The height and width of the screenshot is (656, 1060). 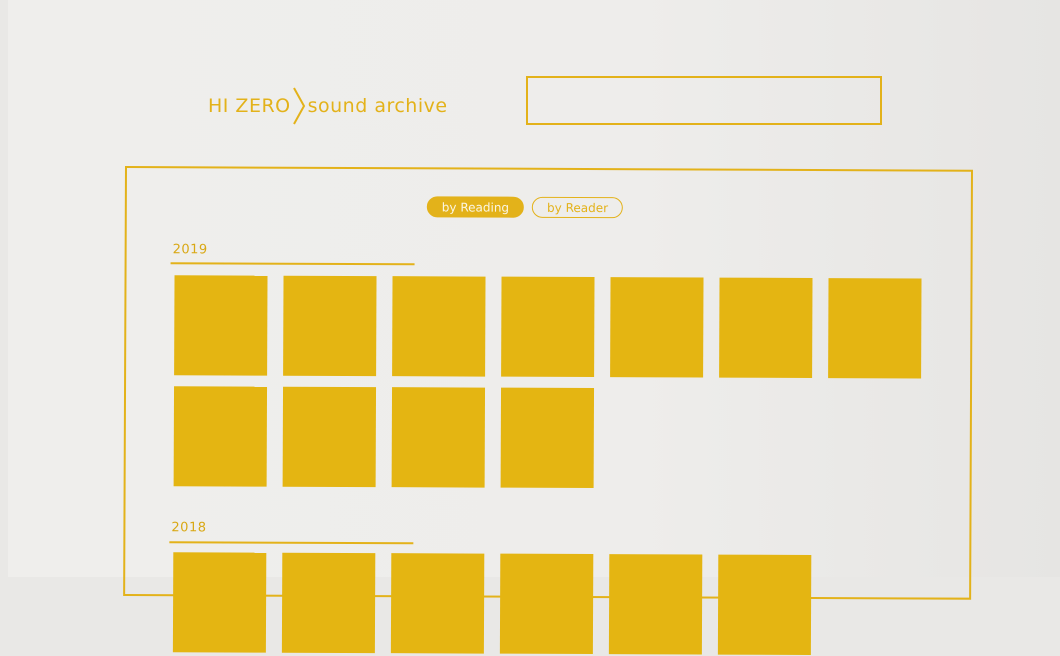 I want to click on year-divider-2019, so click(x=292, y=264).